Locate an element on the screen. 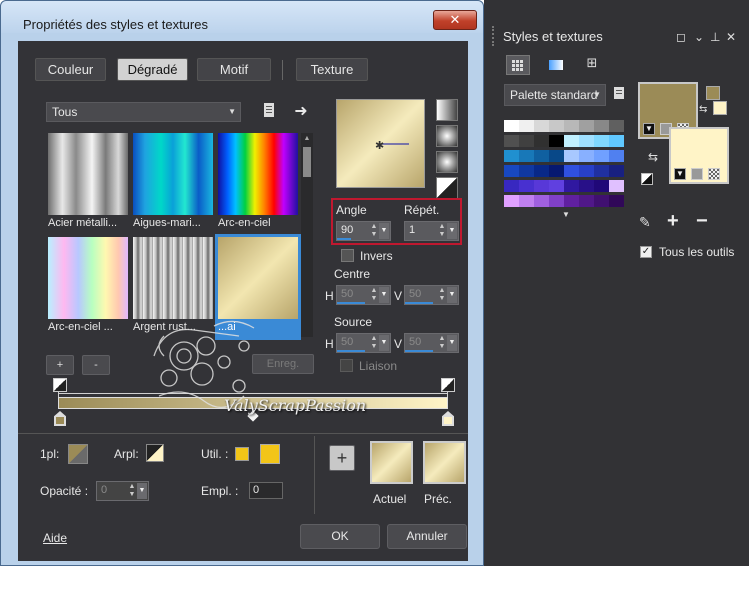  gradient-bar is located at coordinates (253, 403).